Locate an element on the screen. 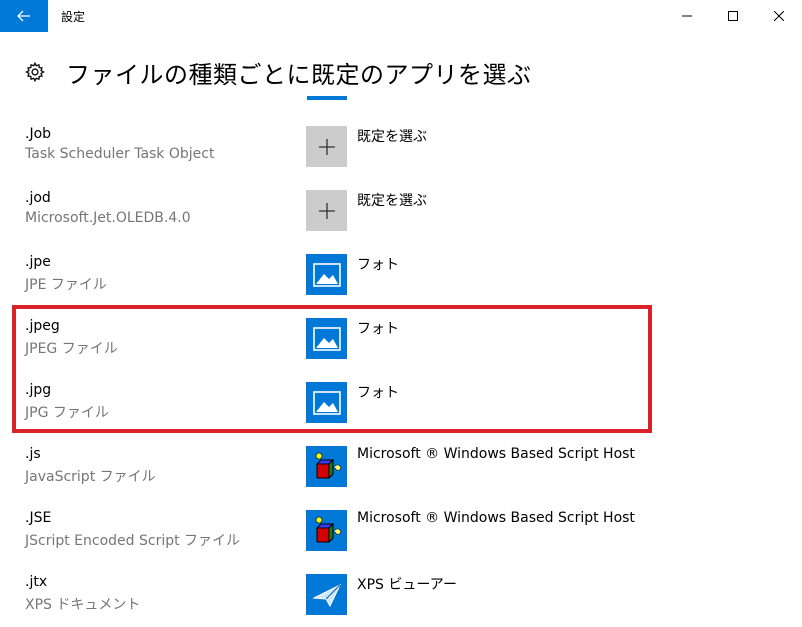 The width and height of the screenshot is (802, 627). photos-app-icon is located at coordinates (326, 274).